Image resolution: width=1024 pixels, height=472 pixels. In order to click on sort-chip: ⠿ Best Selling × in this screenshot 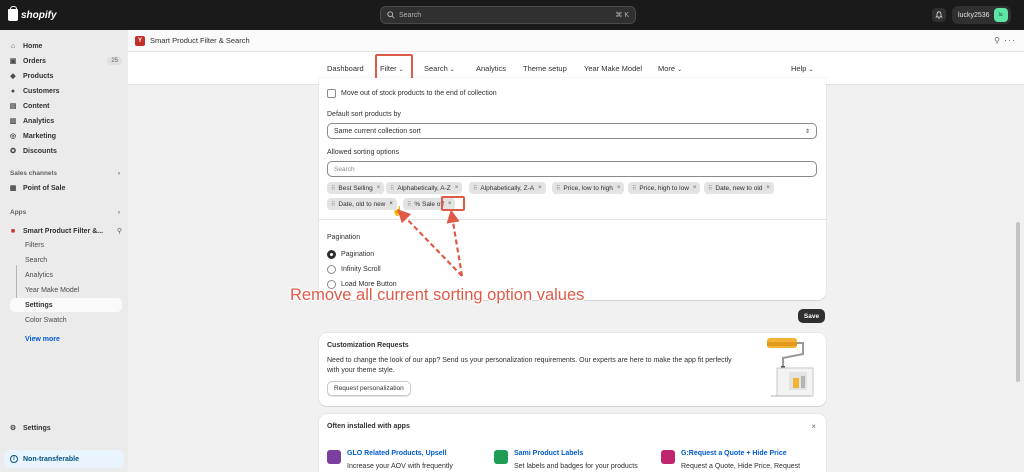, I will do `click(356, 188)`.